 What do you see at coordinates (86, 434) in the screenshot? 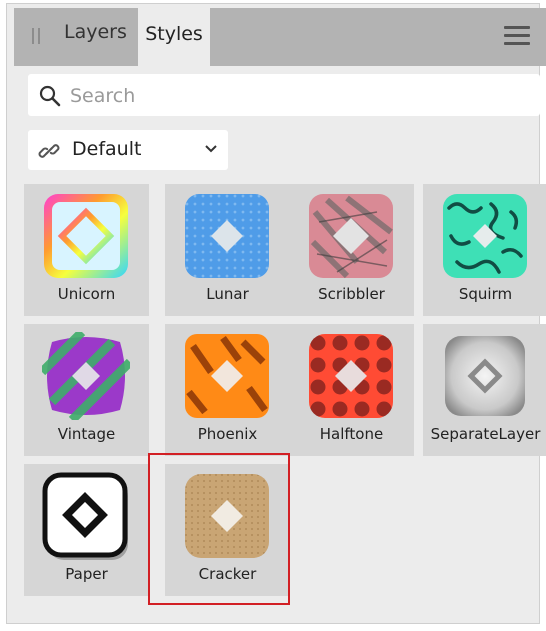
I see `style-label: Vintage` at bounding box center [86, 434].